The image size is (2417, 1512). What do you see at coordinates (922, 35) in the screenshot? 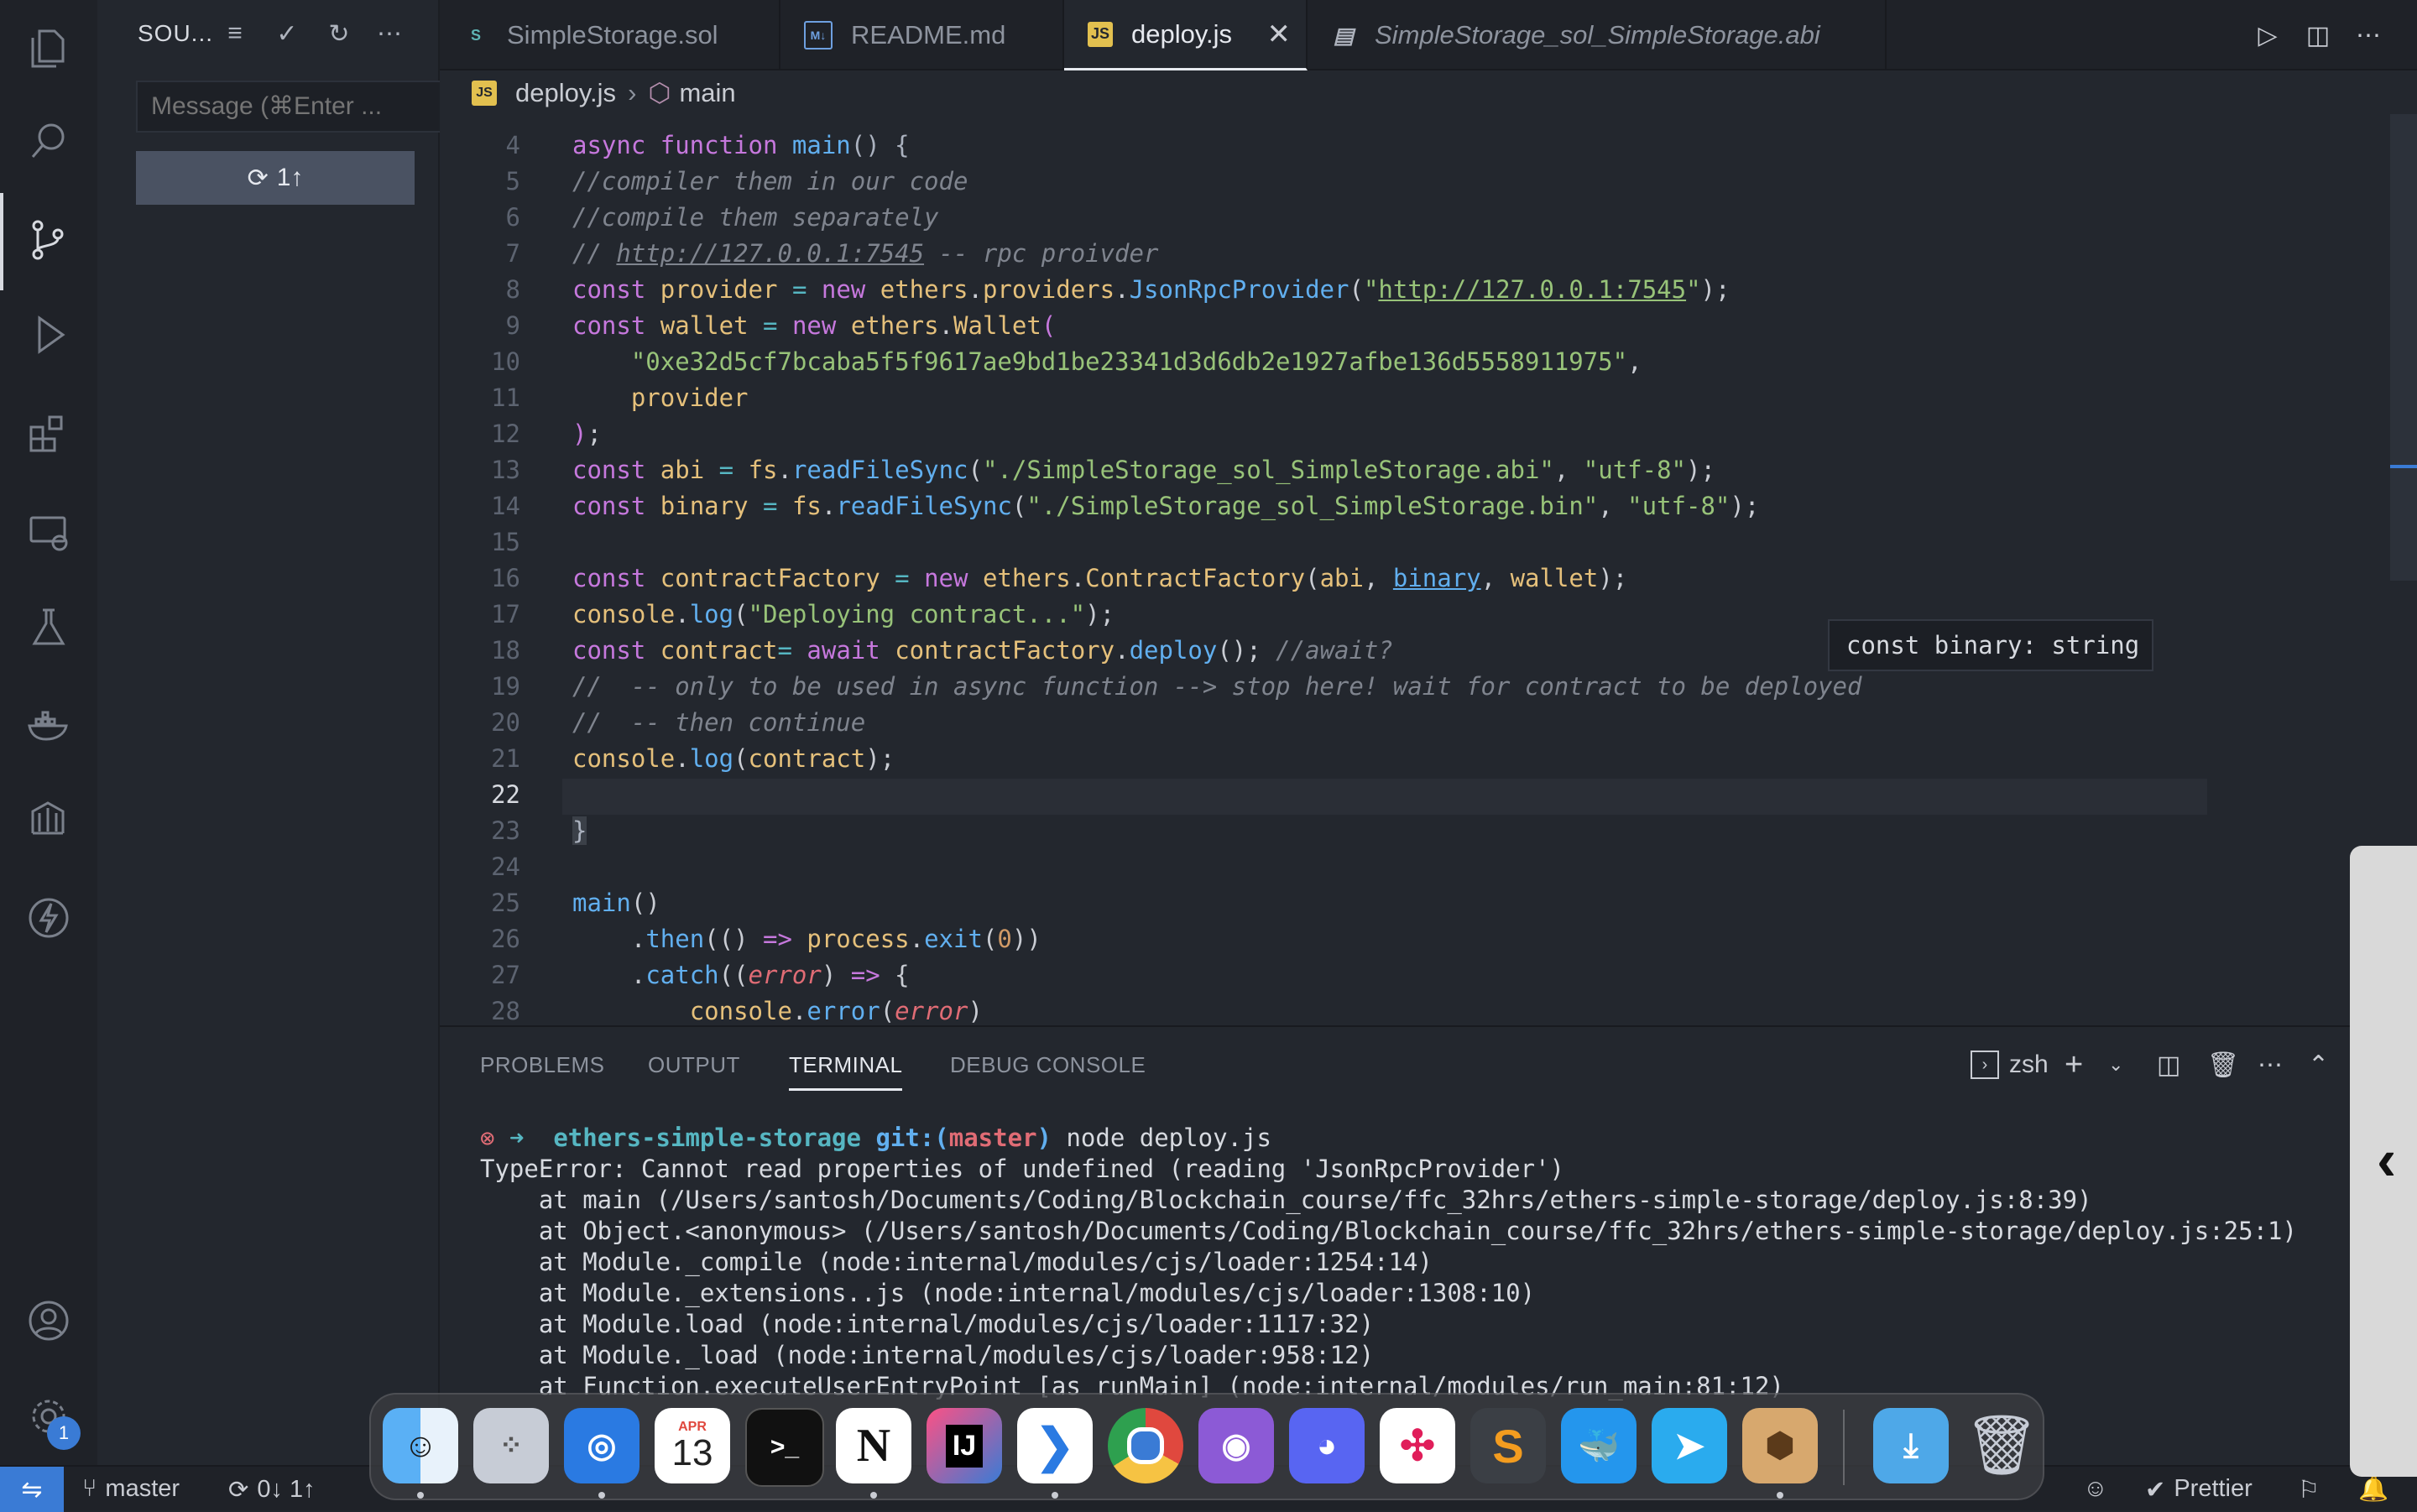
I see `tab-readme-md: M↓ README.md` at bounding box center [922, 35].